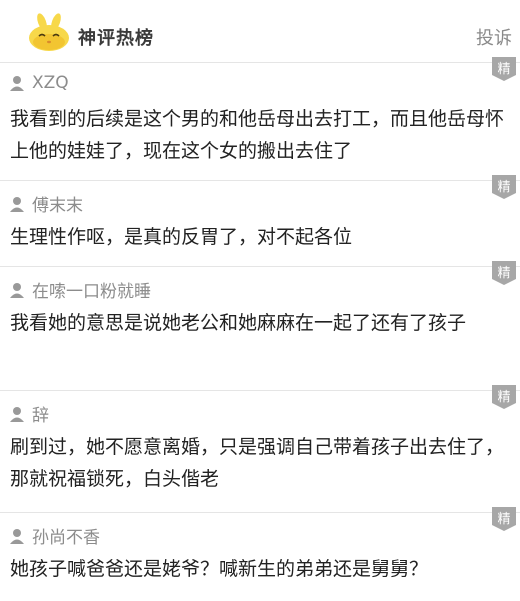 This screenshot has width=520, height=601. Describe the element at coordinates (494, 37) in the screenshot. I see `report-button: 投诉` at that location.